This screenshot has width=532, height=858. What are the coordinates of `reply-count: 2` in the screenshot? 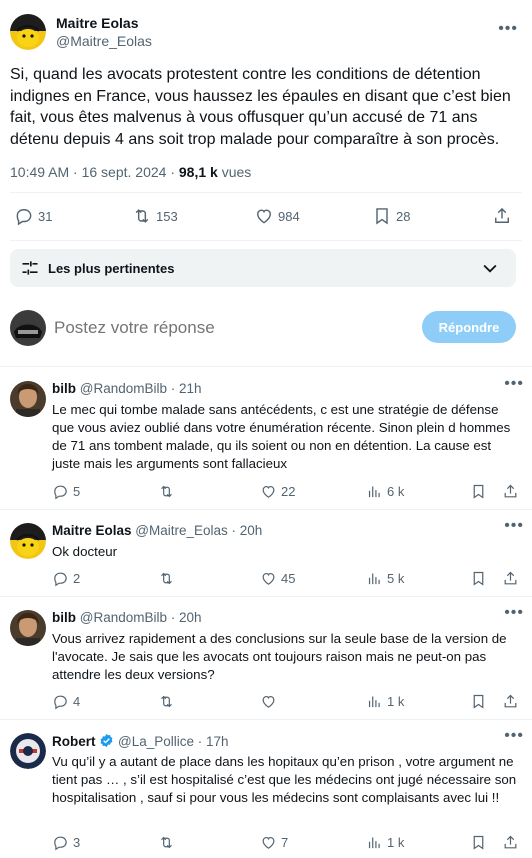 It's located at (77, 578).